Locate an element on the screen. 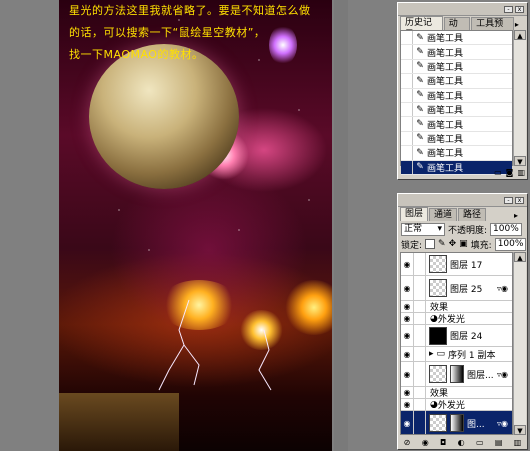 This screenshot has height=451, width=530. add-mask-icon: ◘ is located at coordinates (443, 442).